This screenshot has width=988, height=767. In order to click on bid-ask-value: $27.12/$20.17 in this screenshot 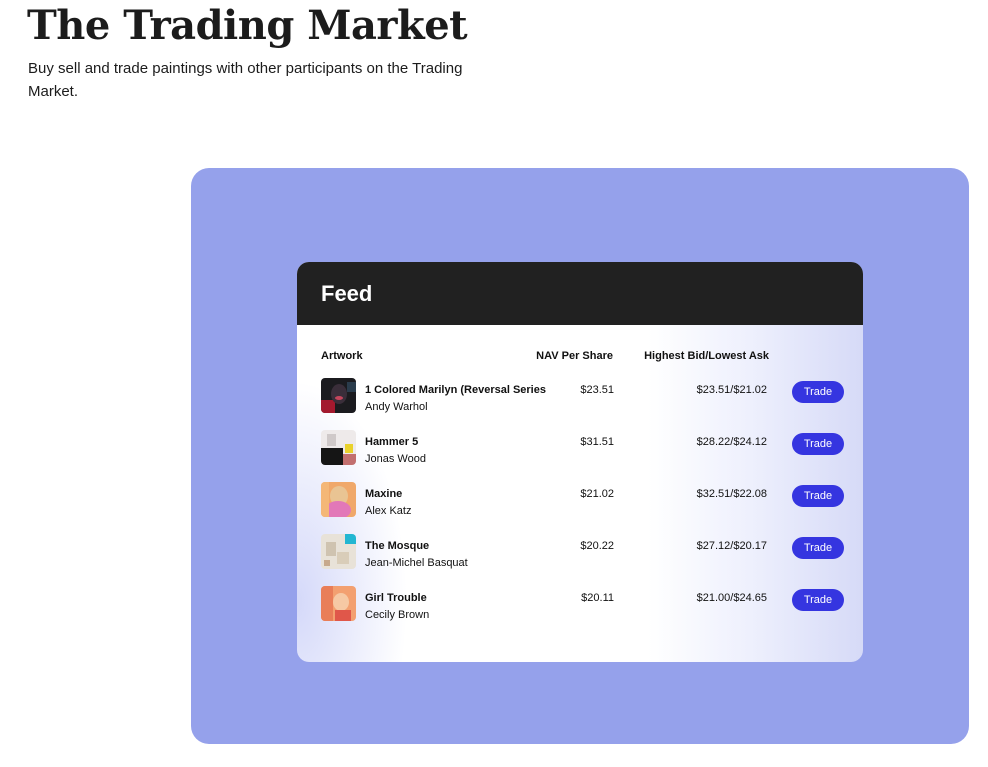, I will do `click(731, 546)`.